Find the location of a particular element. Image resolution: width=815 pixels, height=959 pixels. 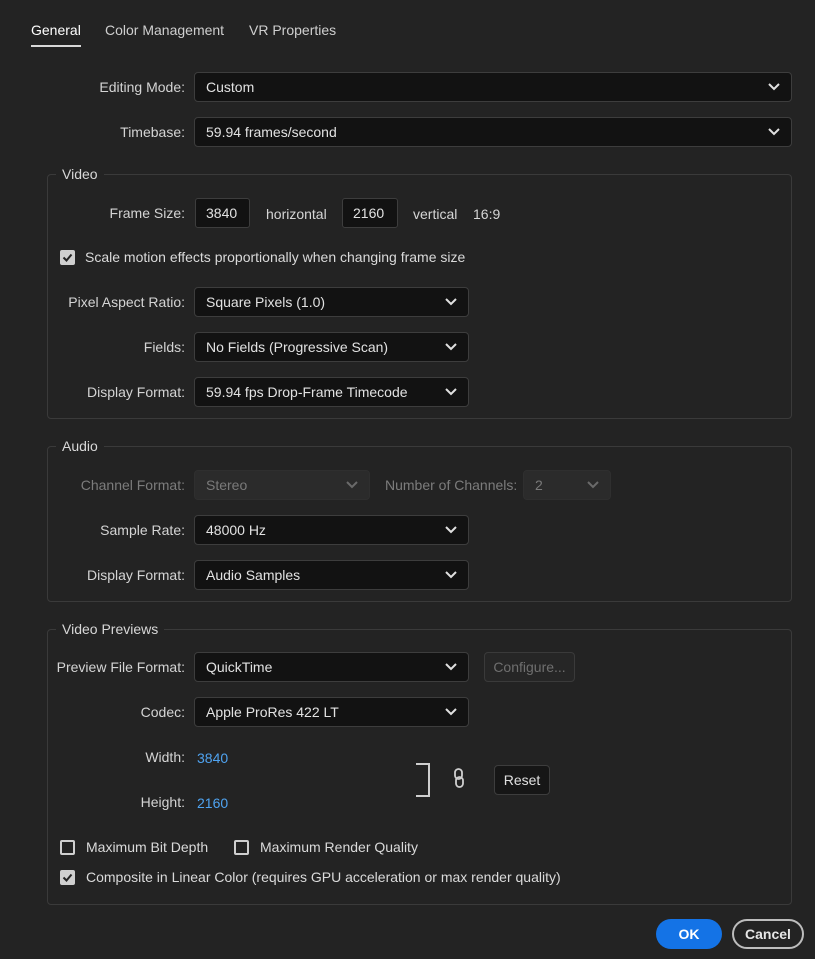

video-display-format-dropdown: 59.94 fps Drop-Frame Timecode is located at coordinates (331, 392).